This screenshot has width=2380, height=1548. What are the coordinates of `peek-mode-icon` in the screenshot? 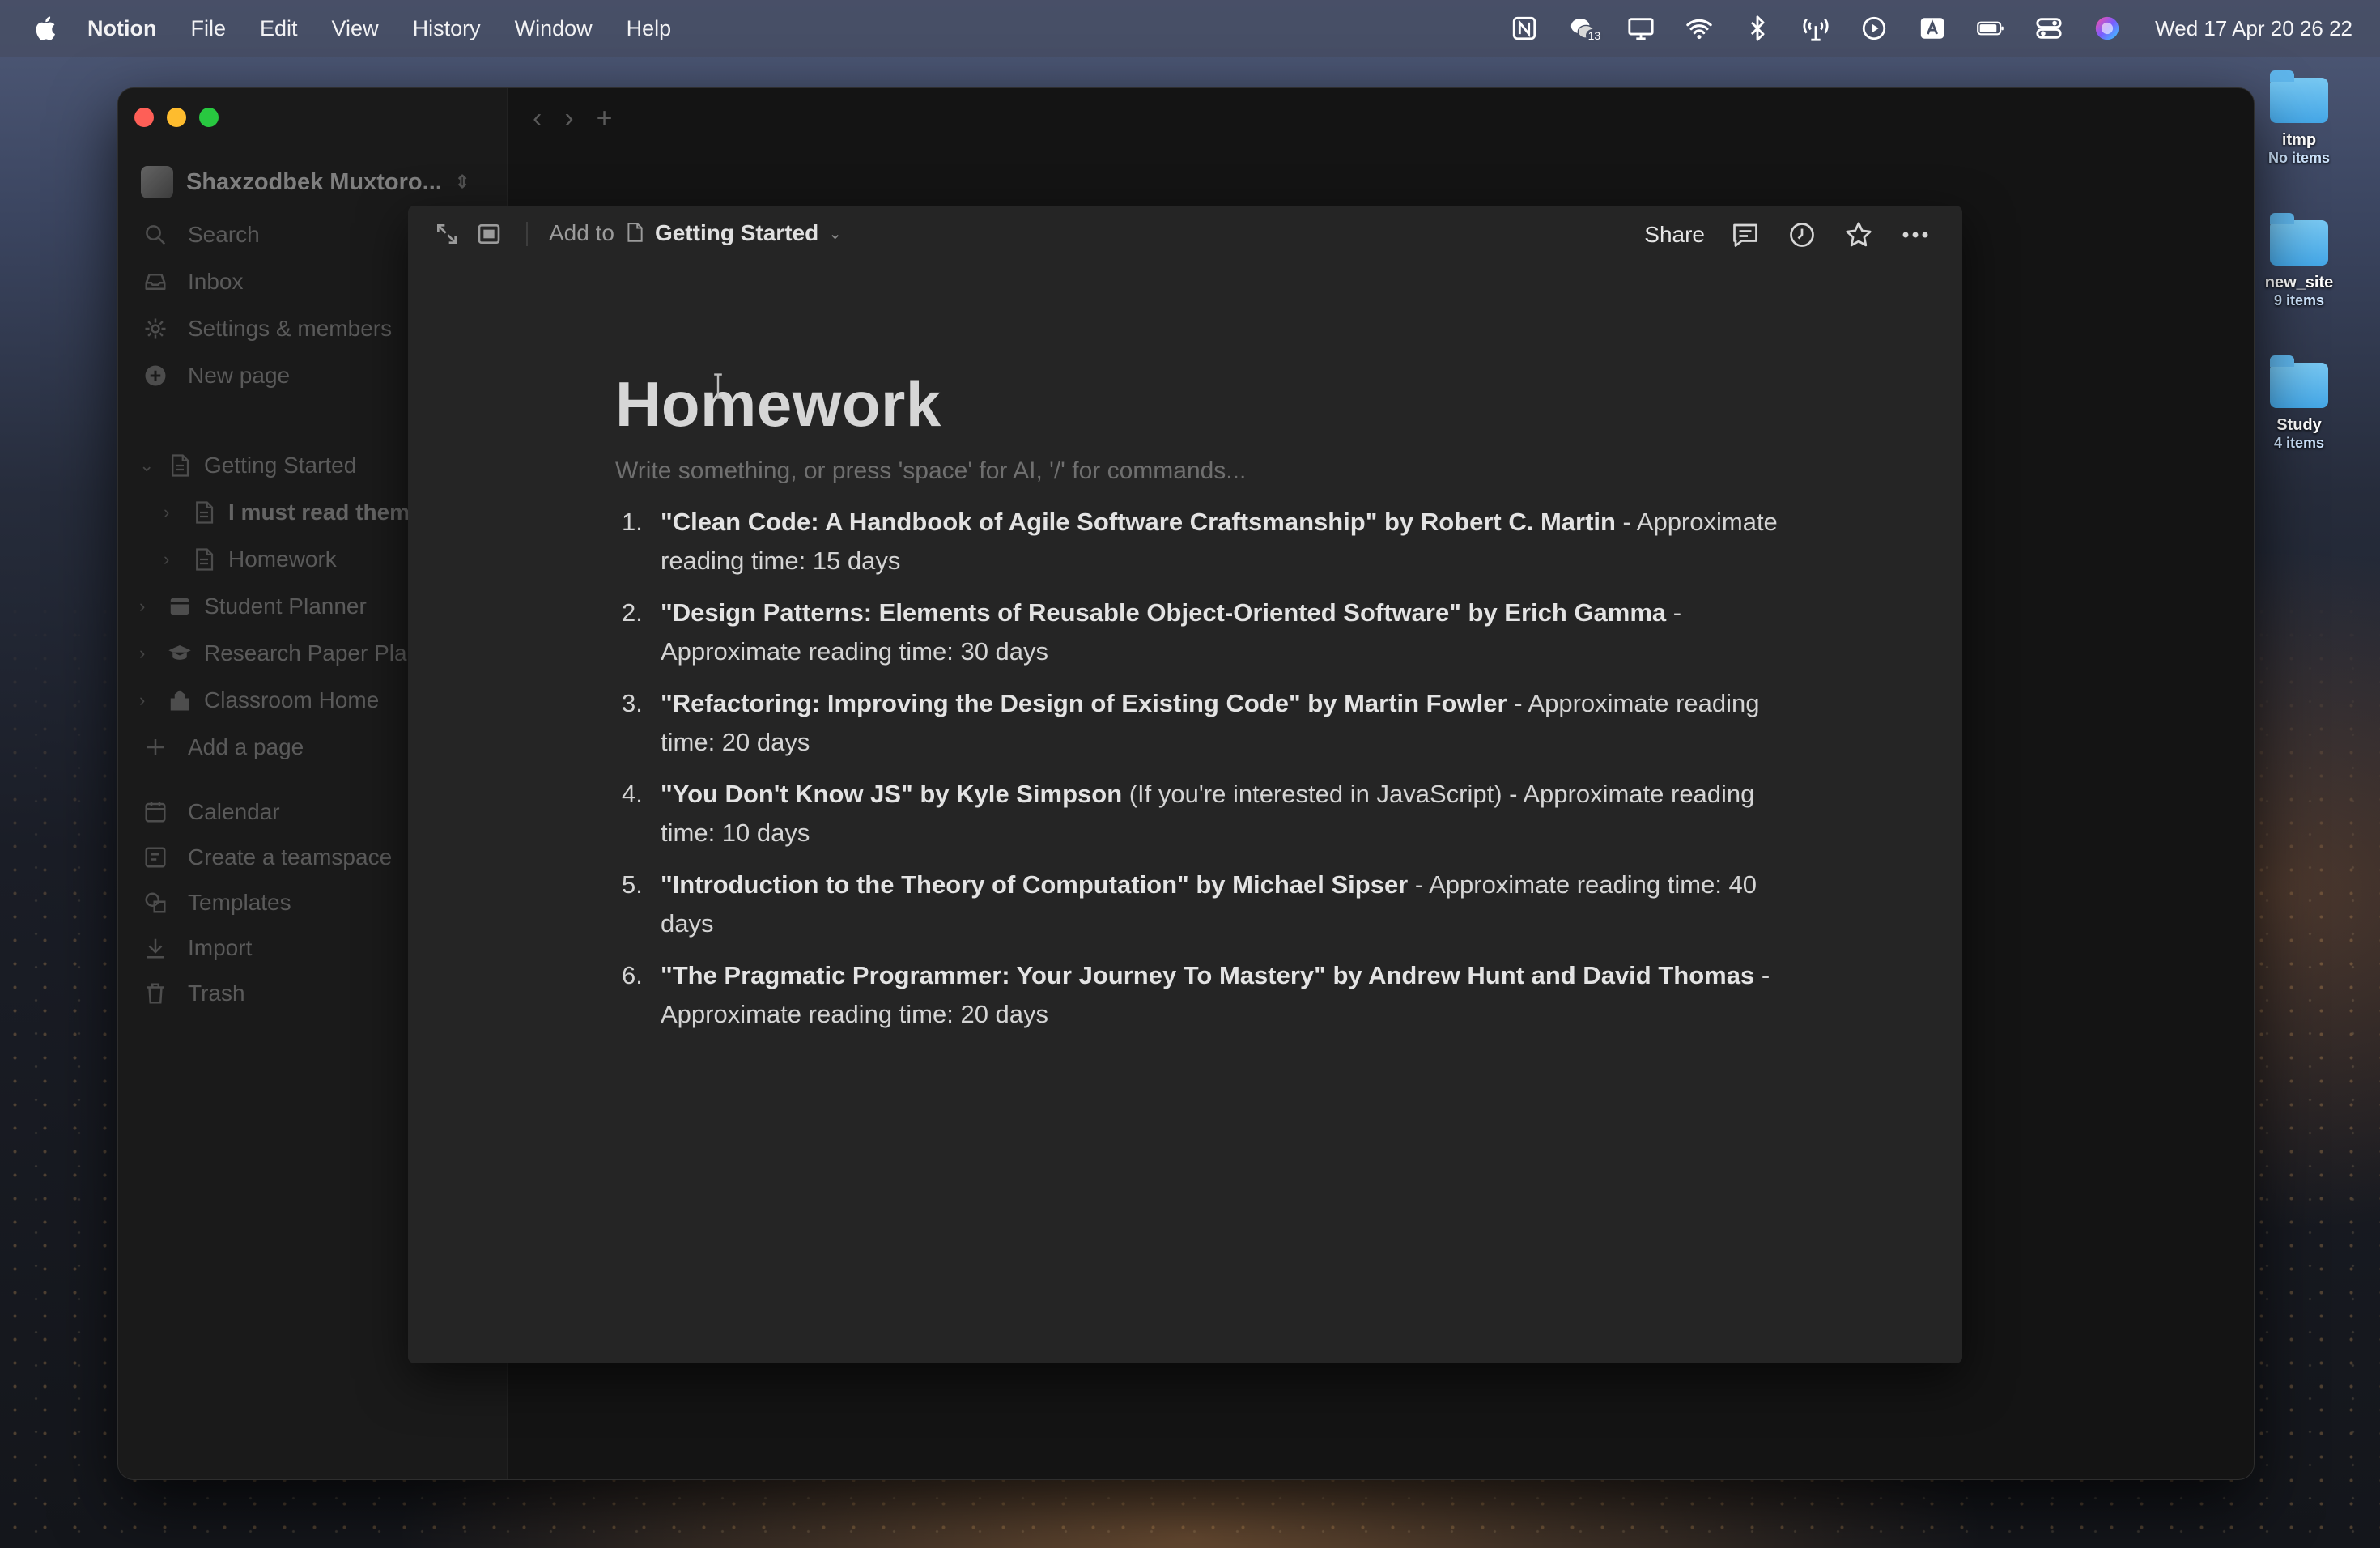 It's located at (489, 234).